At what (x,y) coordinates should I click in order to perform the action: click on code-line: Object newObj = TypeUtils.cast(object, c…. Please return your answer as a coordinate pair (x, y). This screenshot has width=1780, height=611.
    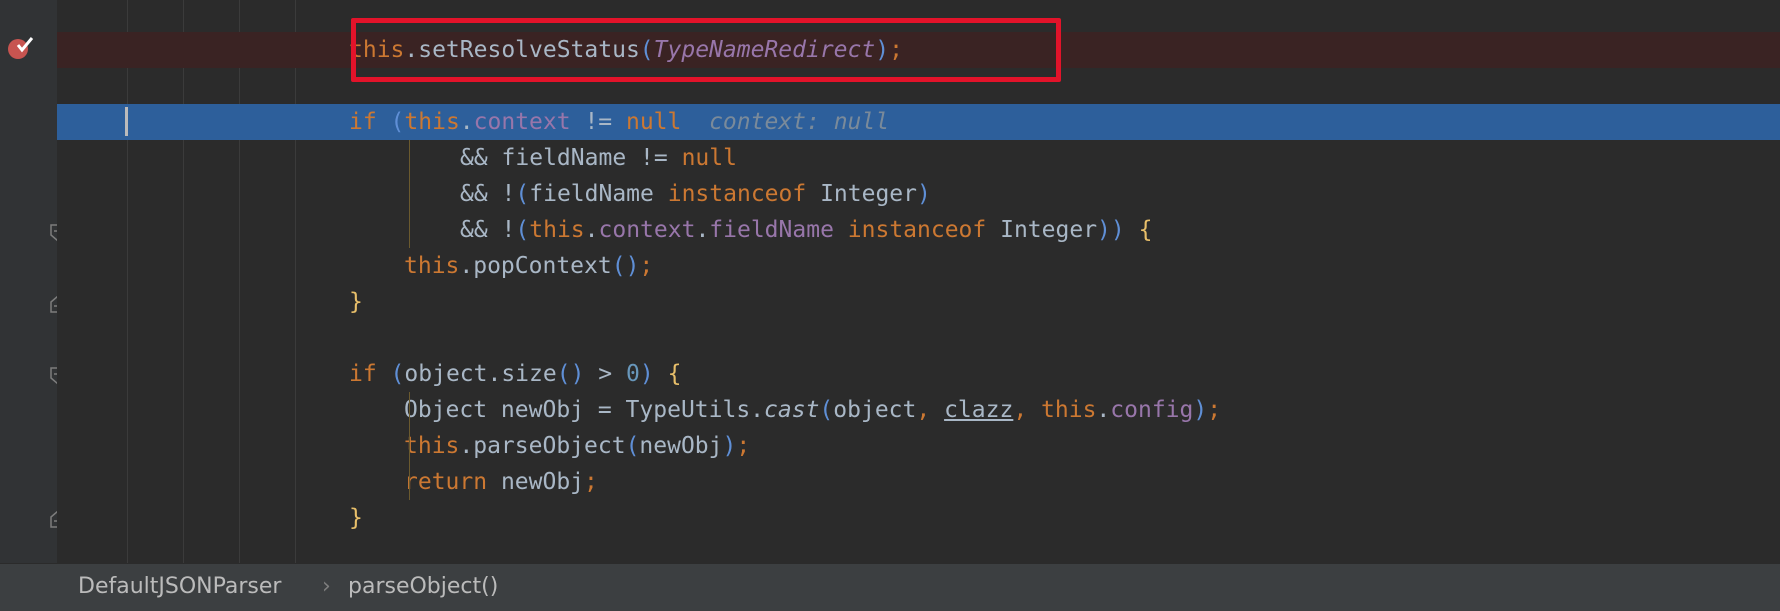
    Looking at the image, I should click on (918, 410).